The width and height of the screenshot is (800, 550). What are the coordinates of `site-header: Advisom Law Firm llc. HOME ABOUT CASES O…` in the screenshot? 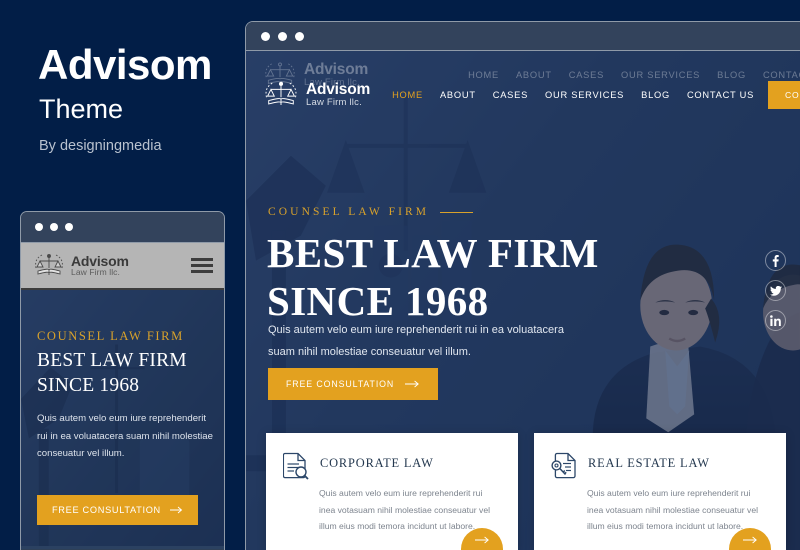 It's located at (523, 95).